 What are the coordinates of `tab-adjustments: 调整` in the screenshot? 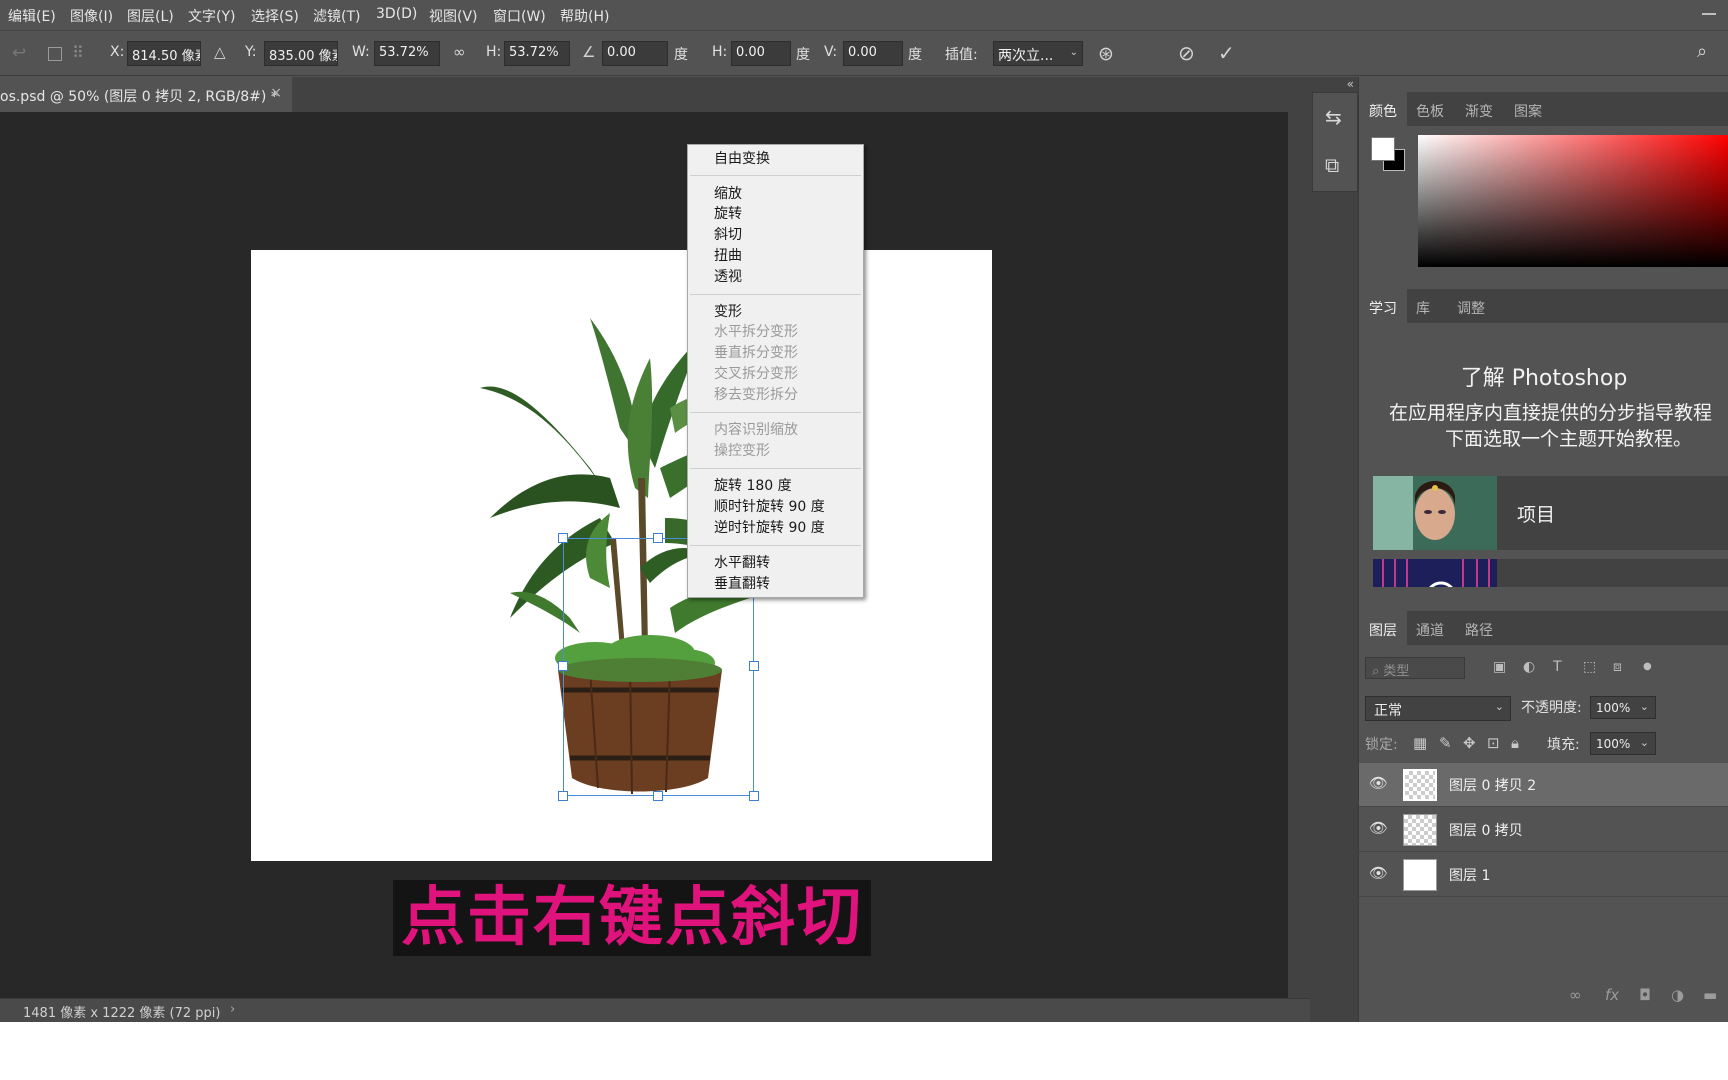 It's located at (1471, 306).